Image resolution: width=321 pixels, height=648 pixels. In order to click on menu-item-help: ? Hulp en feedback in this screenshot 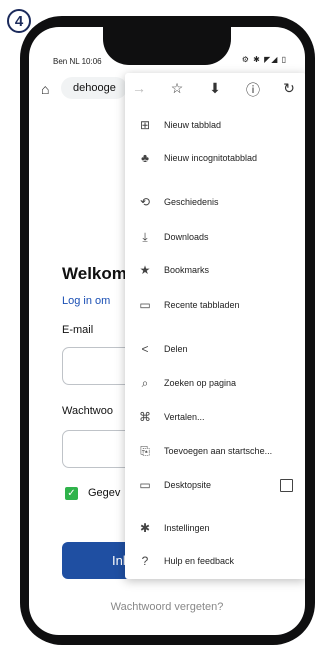, I will do `click(215, 561)`.